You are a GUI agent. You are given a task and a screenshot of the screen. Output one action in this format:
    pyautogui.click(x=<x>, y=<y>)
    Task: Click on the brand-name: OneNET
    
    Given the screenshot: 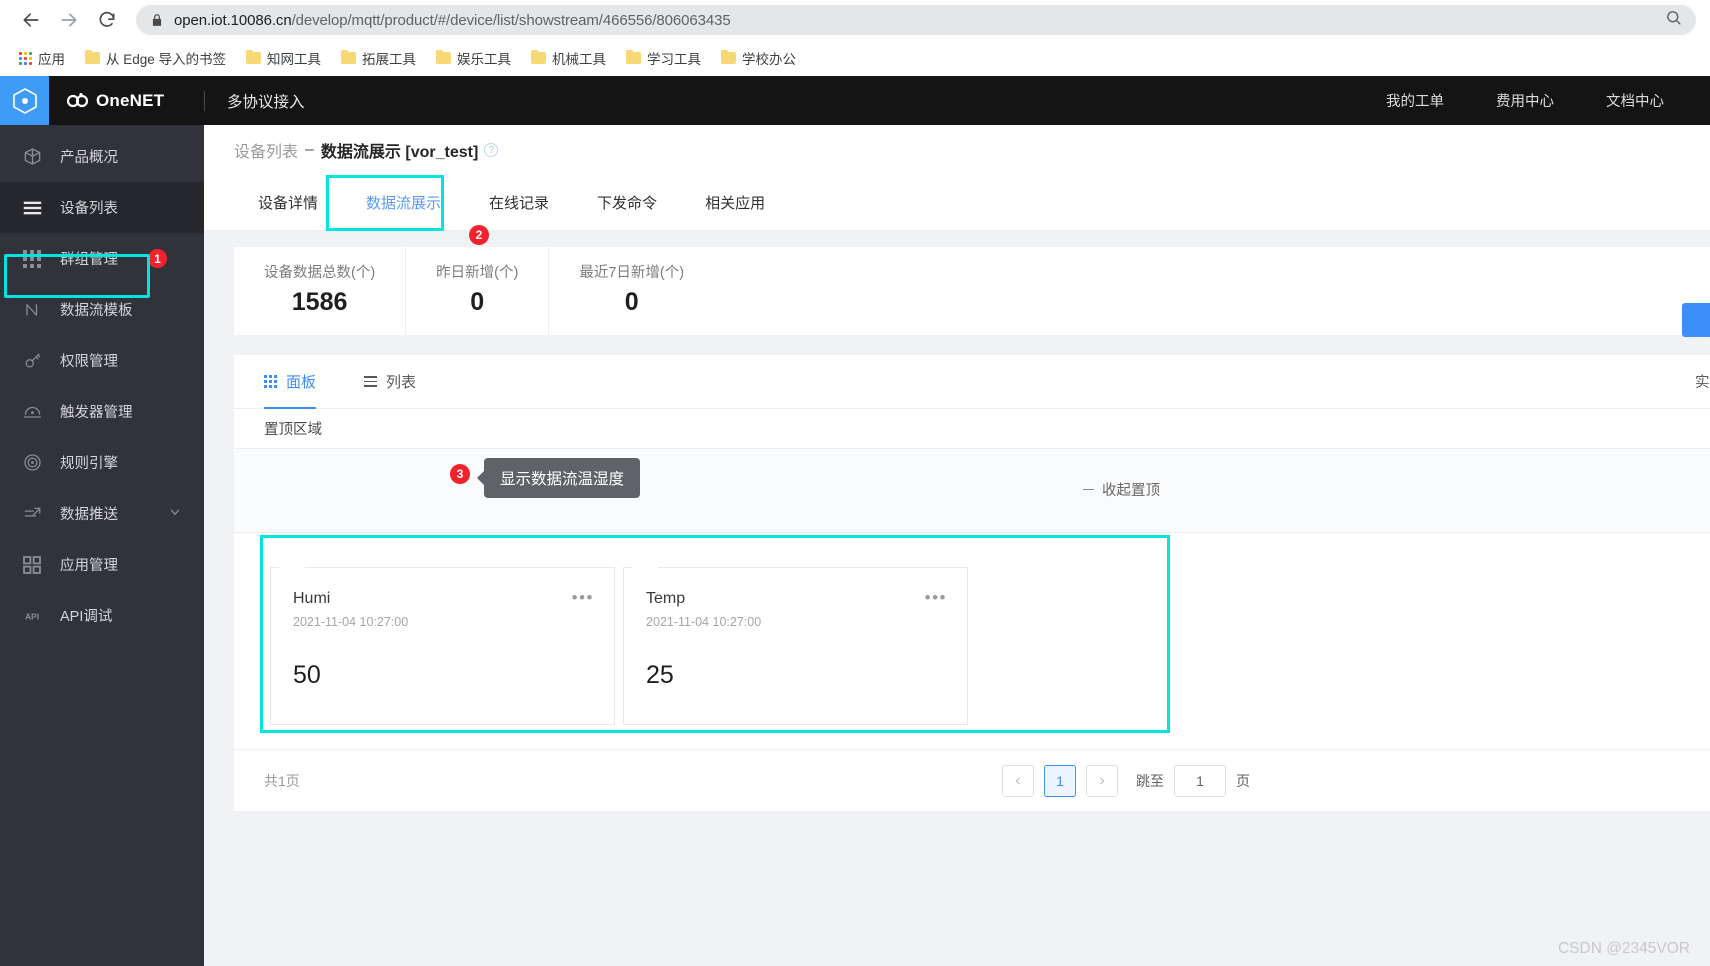 What is the action you would take?
    pyautogui.click(x=106, y=101)
    